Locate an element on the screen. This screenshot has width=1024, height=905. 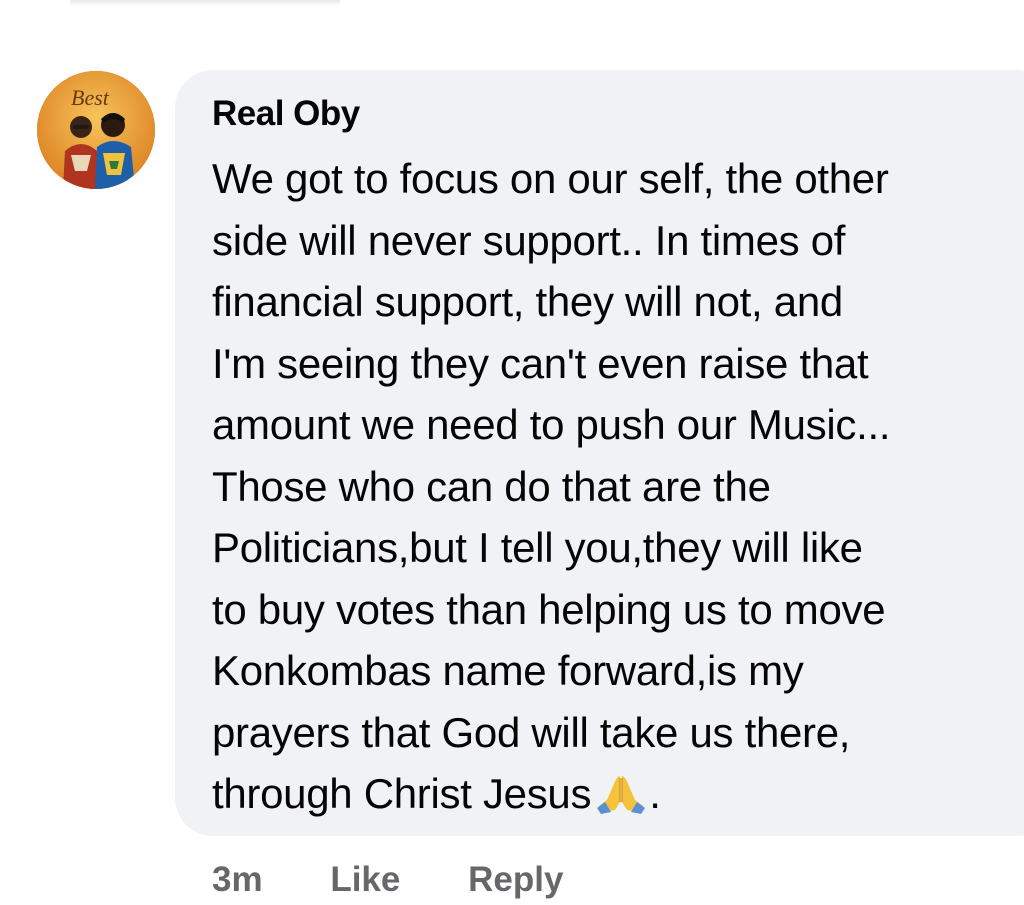
cropped-header-remnant is located at coordinates (205, 3).